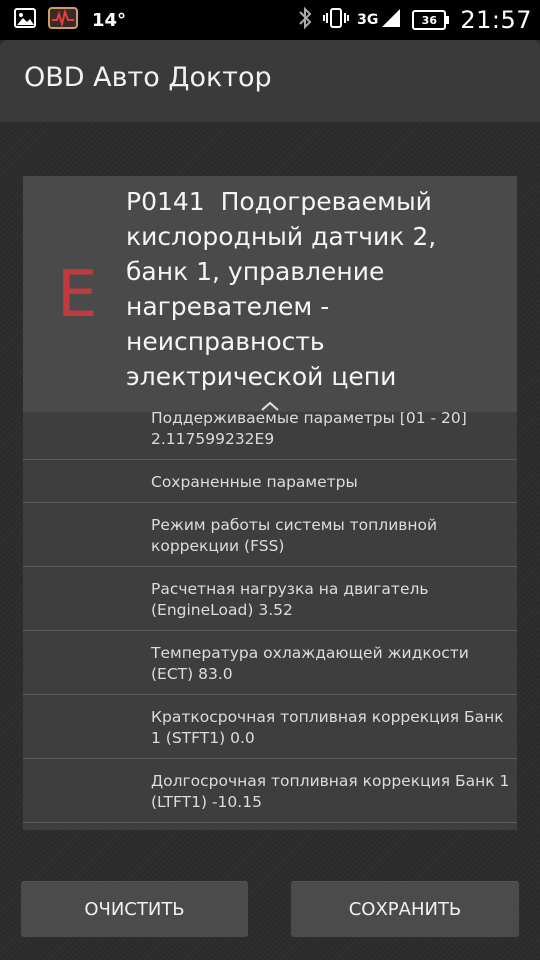 This screenshot has height=960, width=540. I want to click on app-title: OBD Авто Доктор, so click(148, 77).